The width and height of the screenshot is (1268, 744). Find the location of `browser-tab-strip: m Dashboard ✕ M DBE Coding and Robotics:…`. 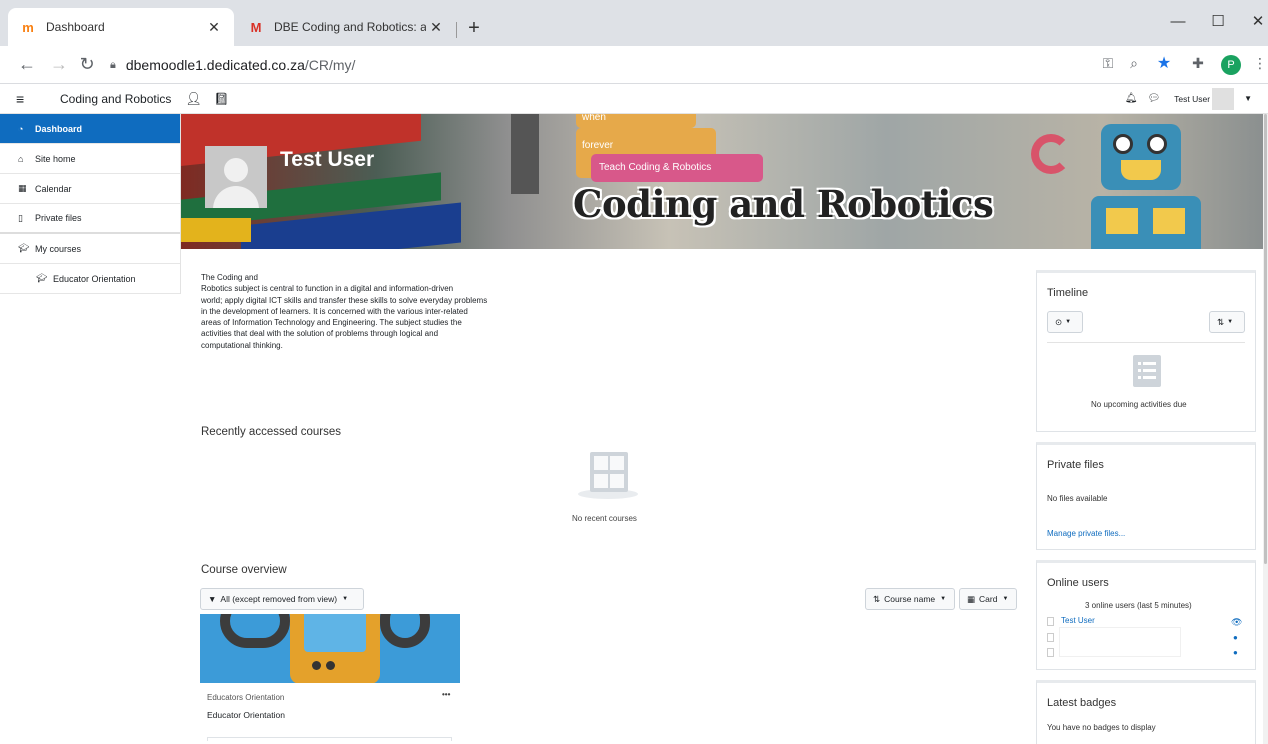

browser-tab-strip: m Dashboard ✕ M DBE Coding and Robotics:… is located at coordinates (634, 23).